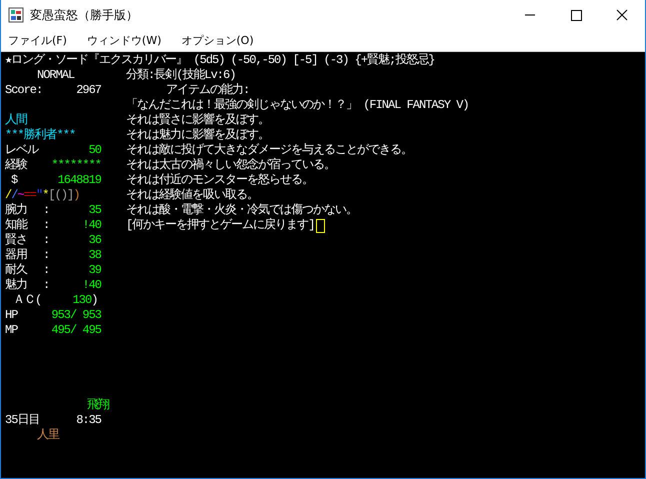 This screenshot has height=479, width=646. What do you see at coordinates (76, 315) in the screenshot?
I see `hp-value: 953/ 953` at bounding box center [76, 315].